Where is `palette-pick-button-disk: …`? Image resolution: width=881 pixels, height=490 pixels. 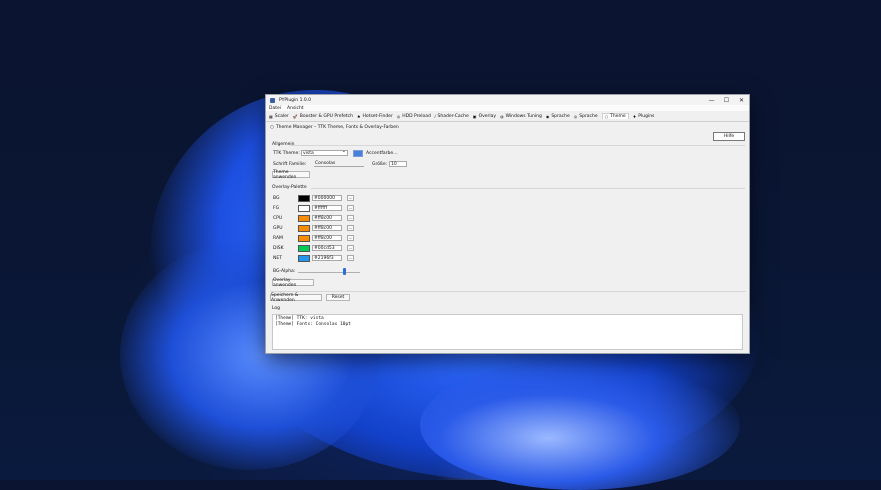
palette-pick-button-disk: … is located at coordinates (350, 248).